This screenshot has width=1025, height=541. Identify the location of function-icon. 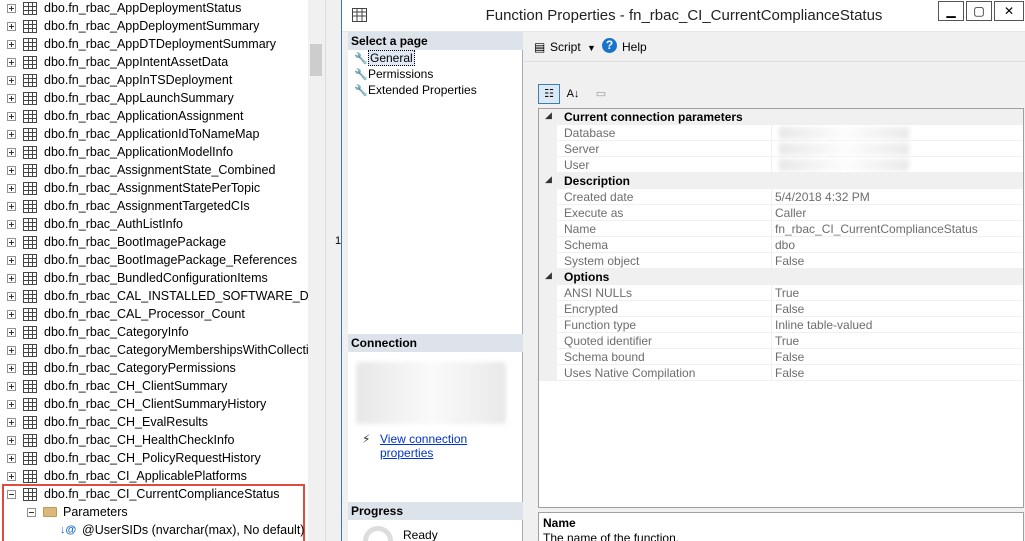
(30, 44).